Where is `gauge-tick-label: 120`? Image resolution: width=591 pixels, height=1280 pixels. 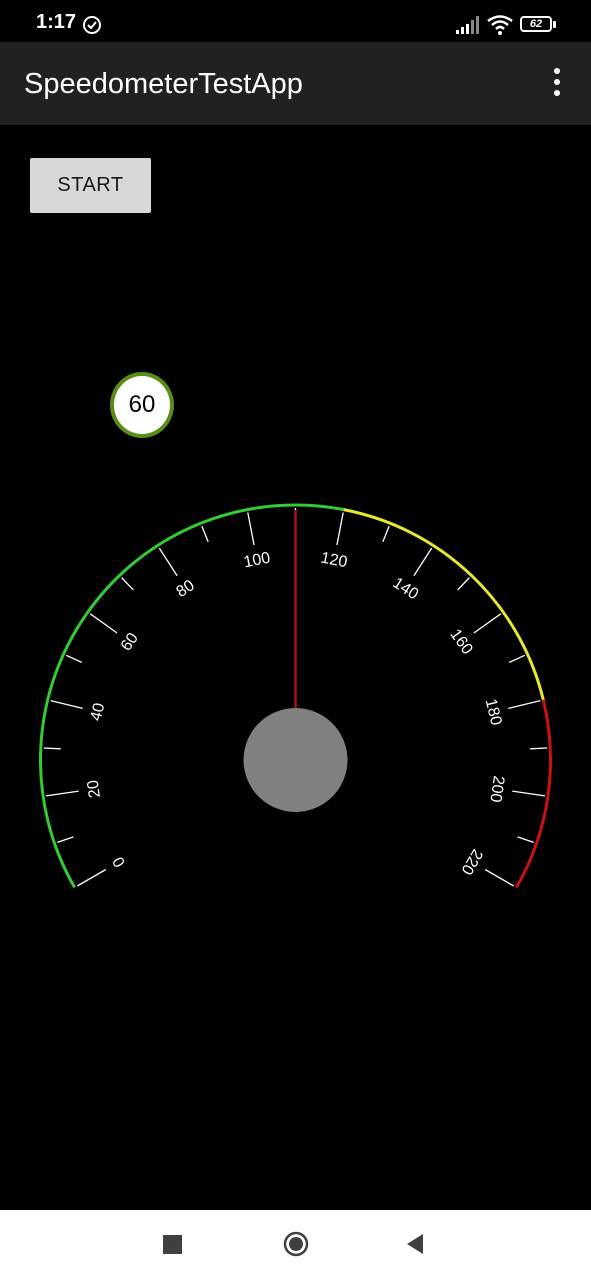
gauge-tick-label: 120 is located at coordinates (334, 561).